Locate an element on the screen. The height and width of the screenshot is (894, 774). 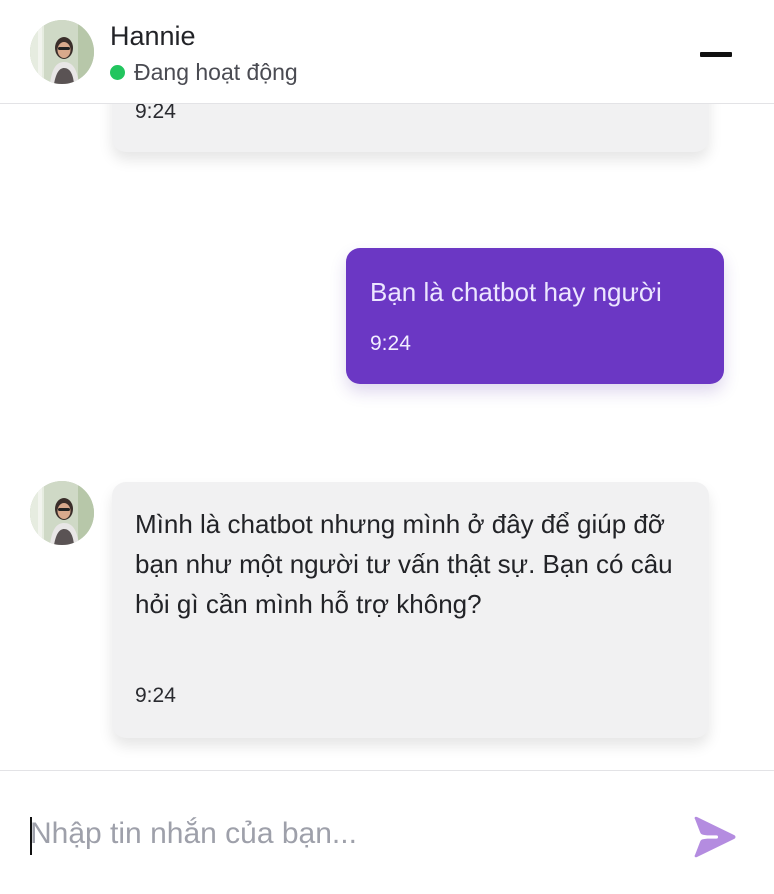
minimize-icon is located at coordinates (716, 54).